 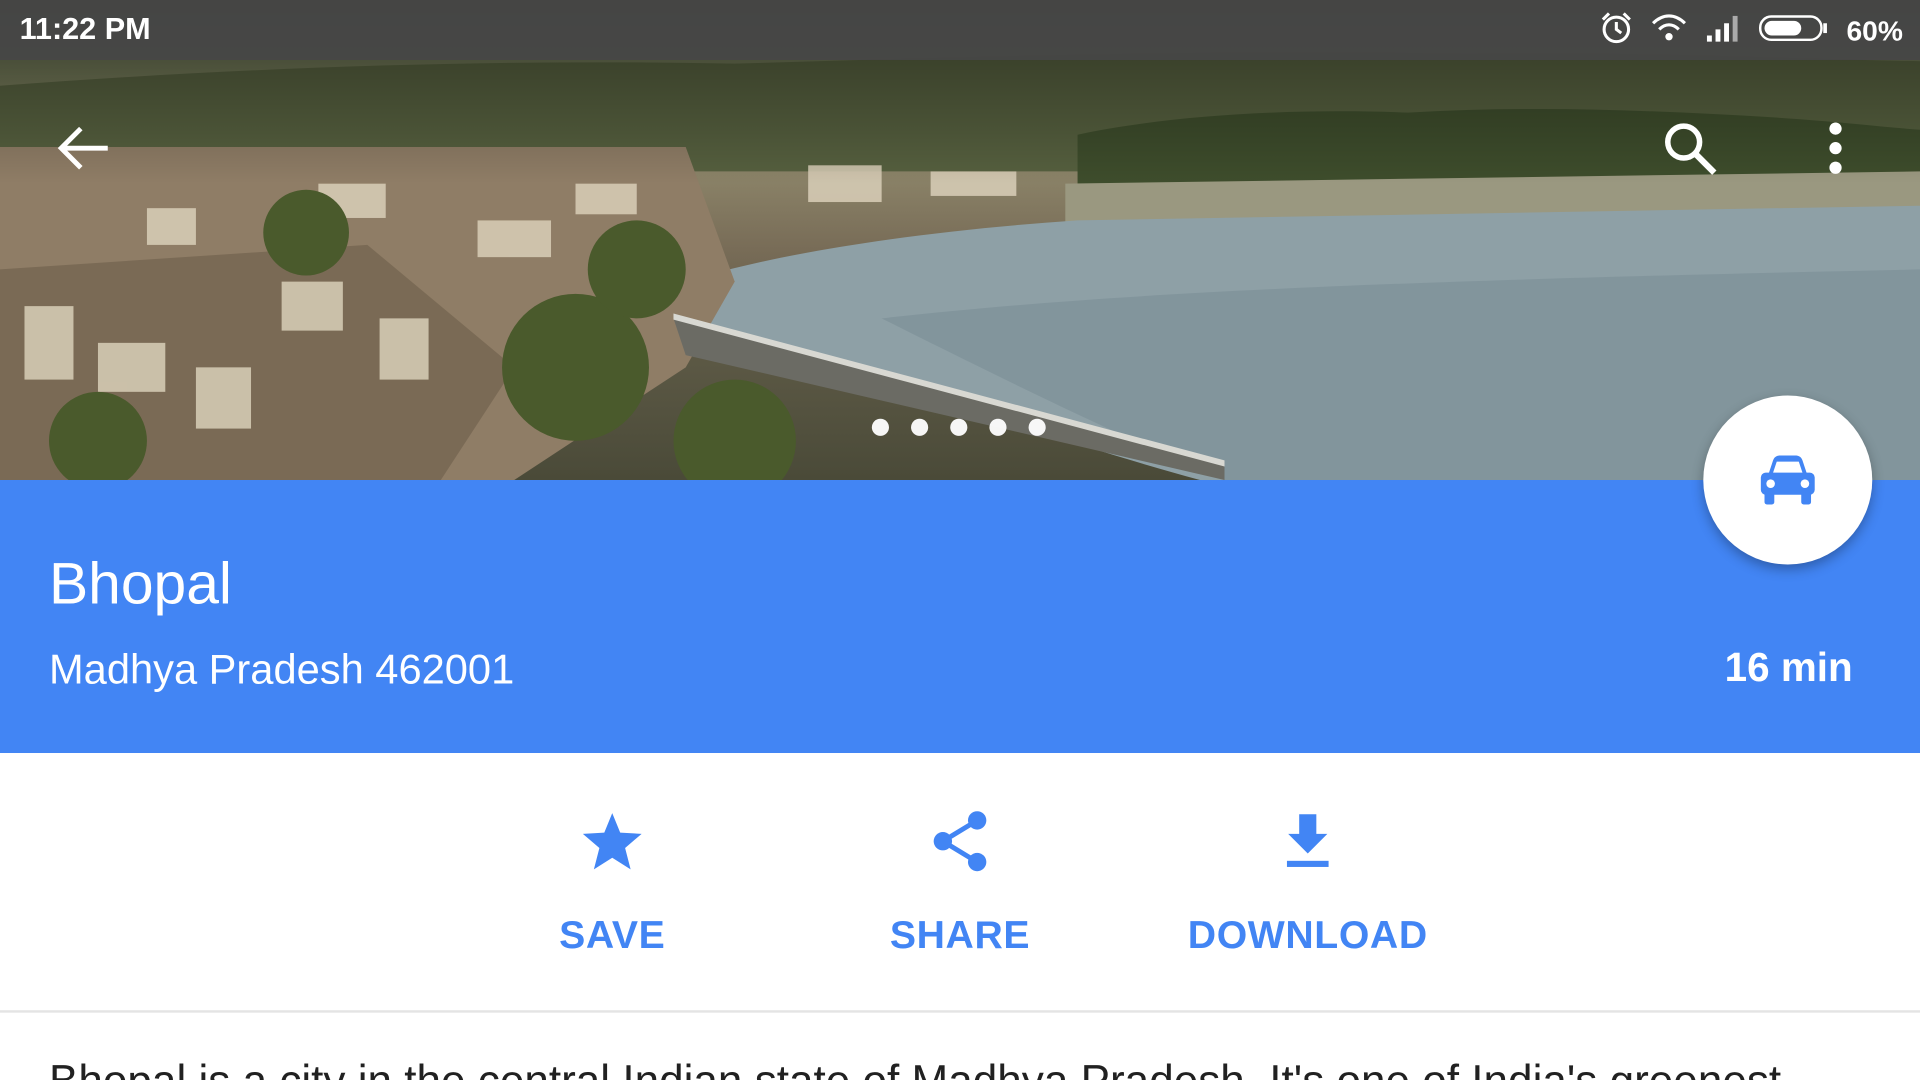 What do you see at coordinates (1307, 840) in the screenshot?
I see `download-icon` at bounding box center [1307, 840].